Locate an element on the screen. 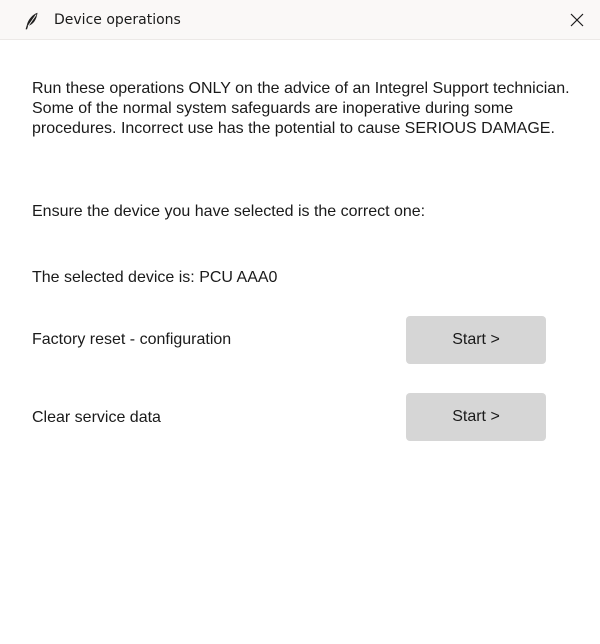 Image resolution: width=600 pixels, height=644 pixels. close-icon is located at coordinates (577, 20).